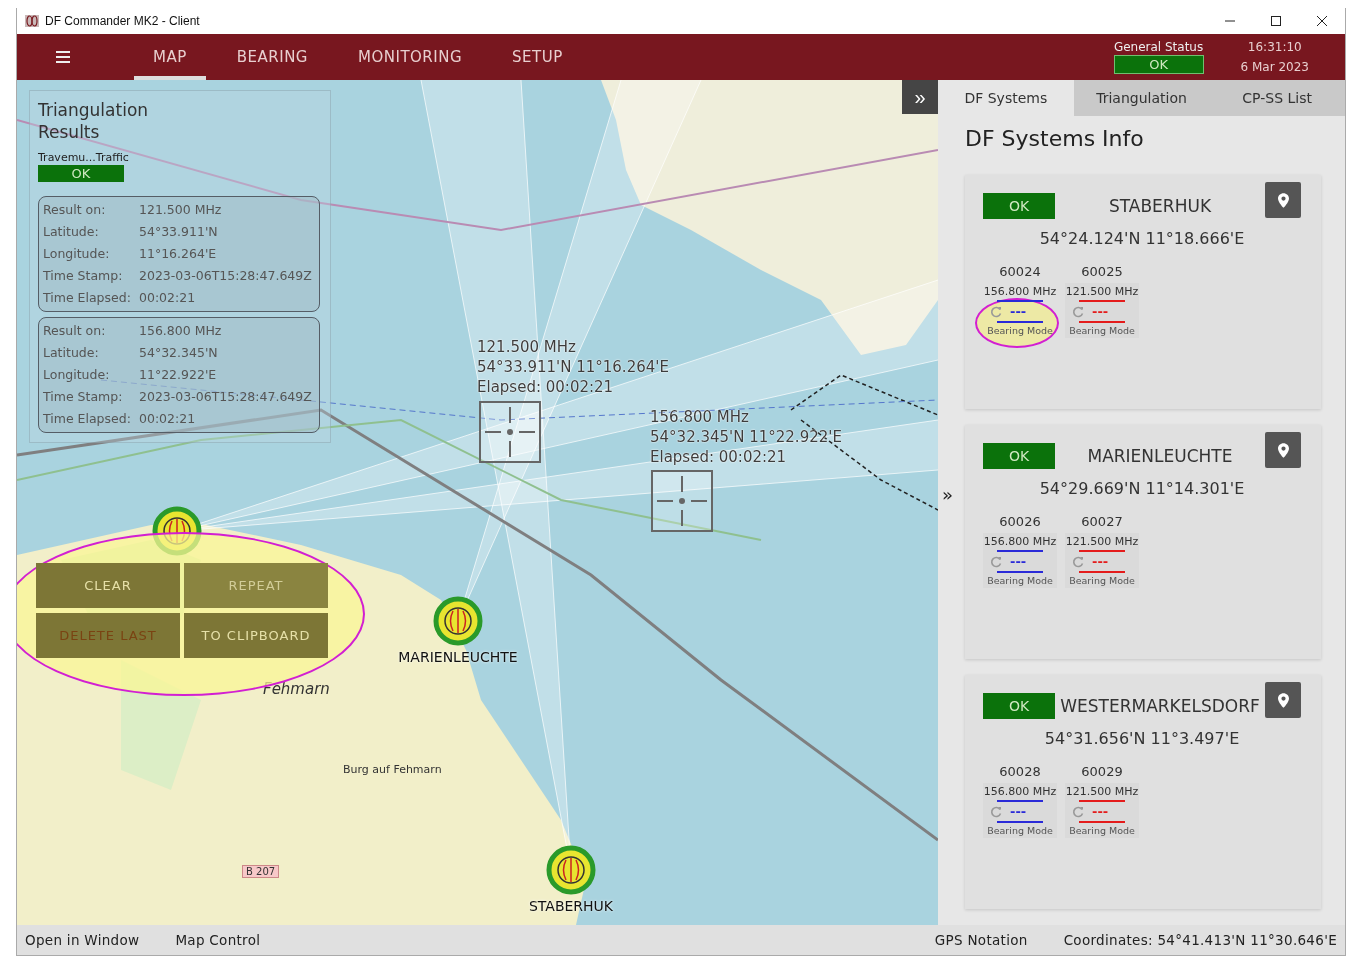 The height and width of the screenshot is (956, 1352). What do you see at coordinates (1142, 488) in the screenshot?
I see `system-coordinates: 54°29.669'N 11°14.301'E` at bounding box center [1142, 488].